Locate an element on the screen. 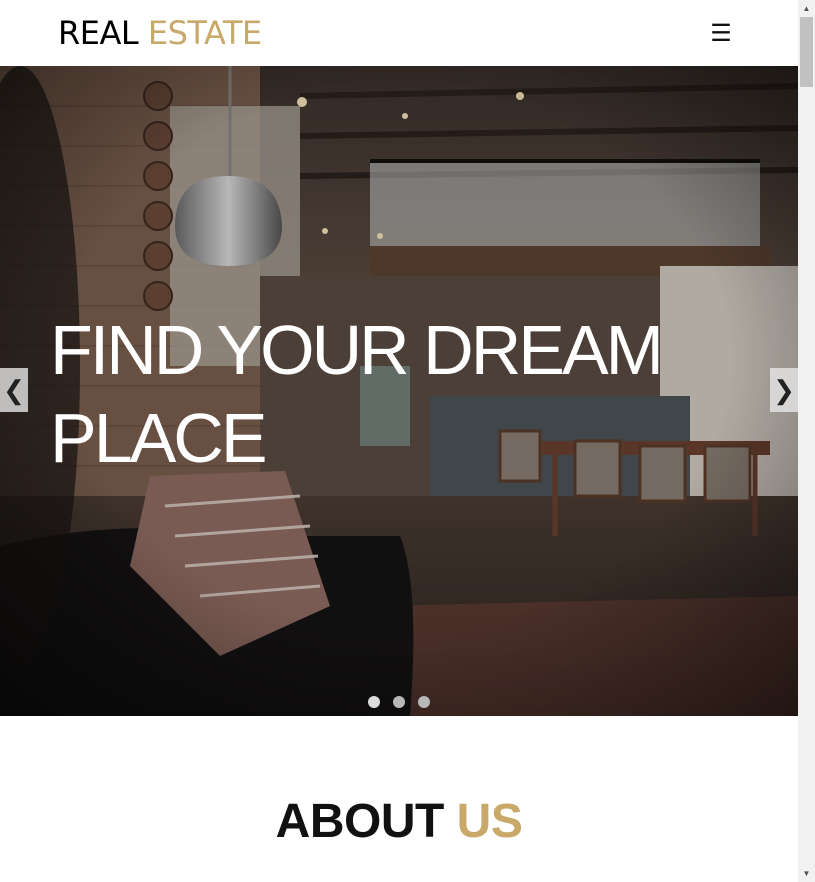 This screenshot has width=815, height=882. site-header: REAL ESTATE ☰ is located at coordinates (399, 33).